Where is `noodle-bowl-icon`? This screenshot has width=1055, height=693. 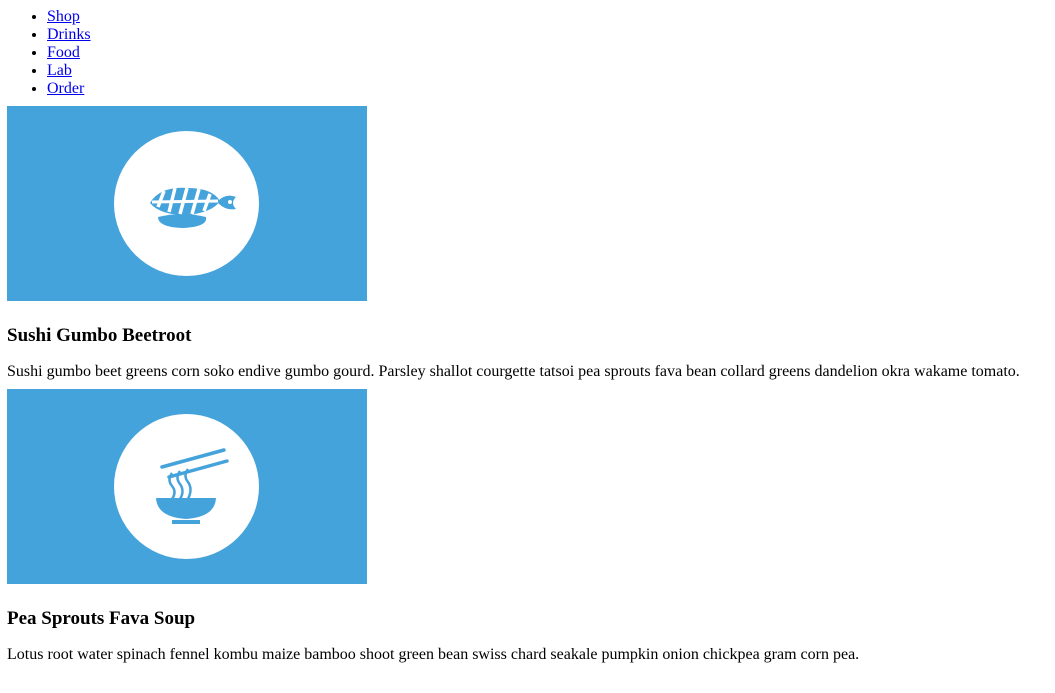
noodle-bowl-icon is located at coordinates (192, 486).